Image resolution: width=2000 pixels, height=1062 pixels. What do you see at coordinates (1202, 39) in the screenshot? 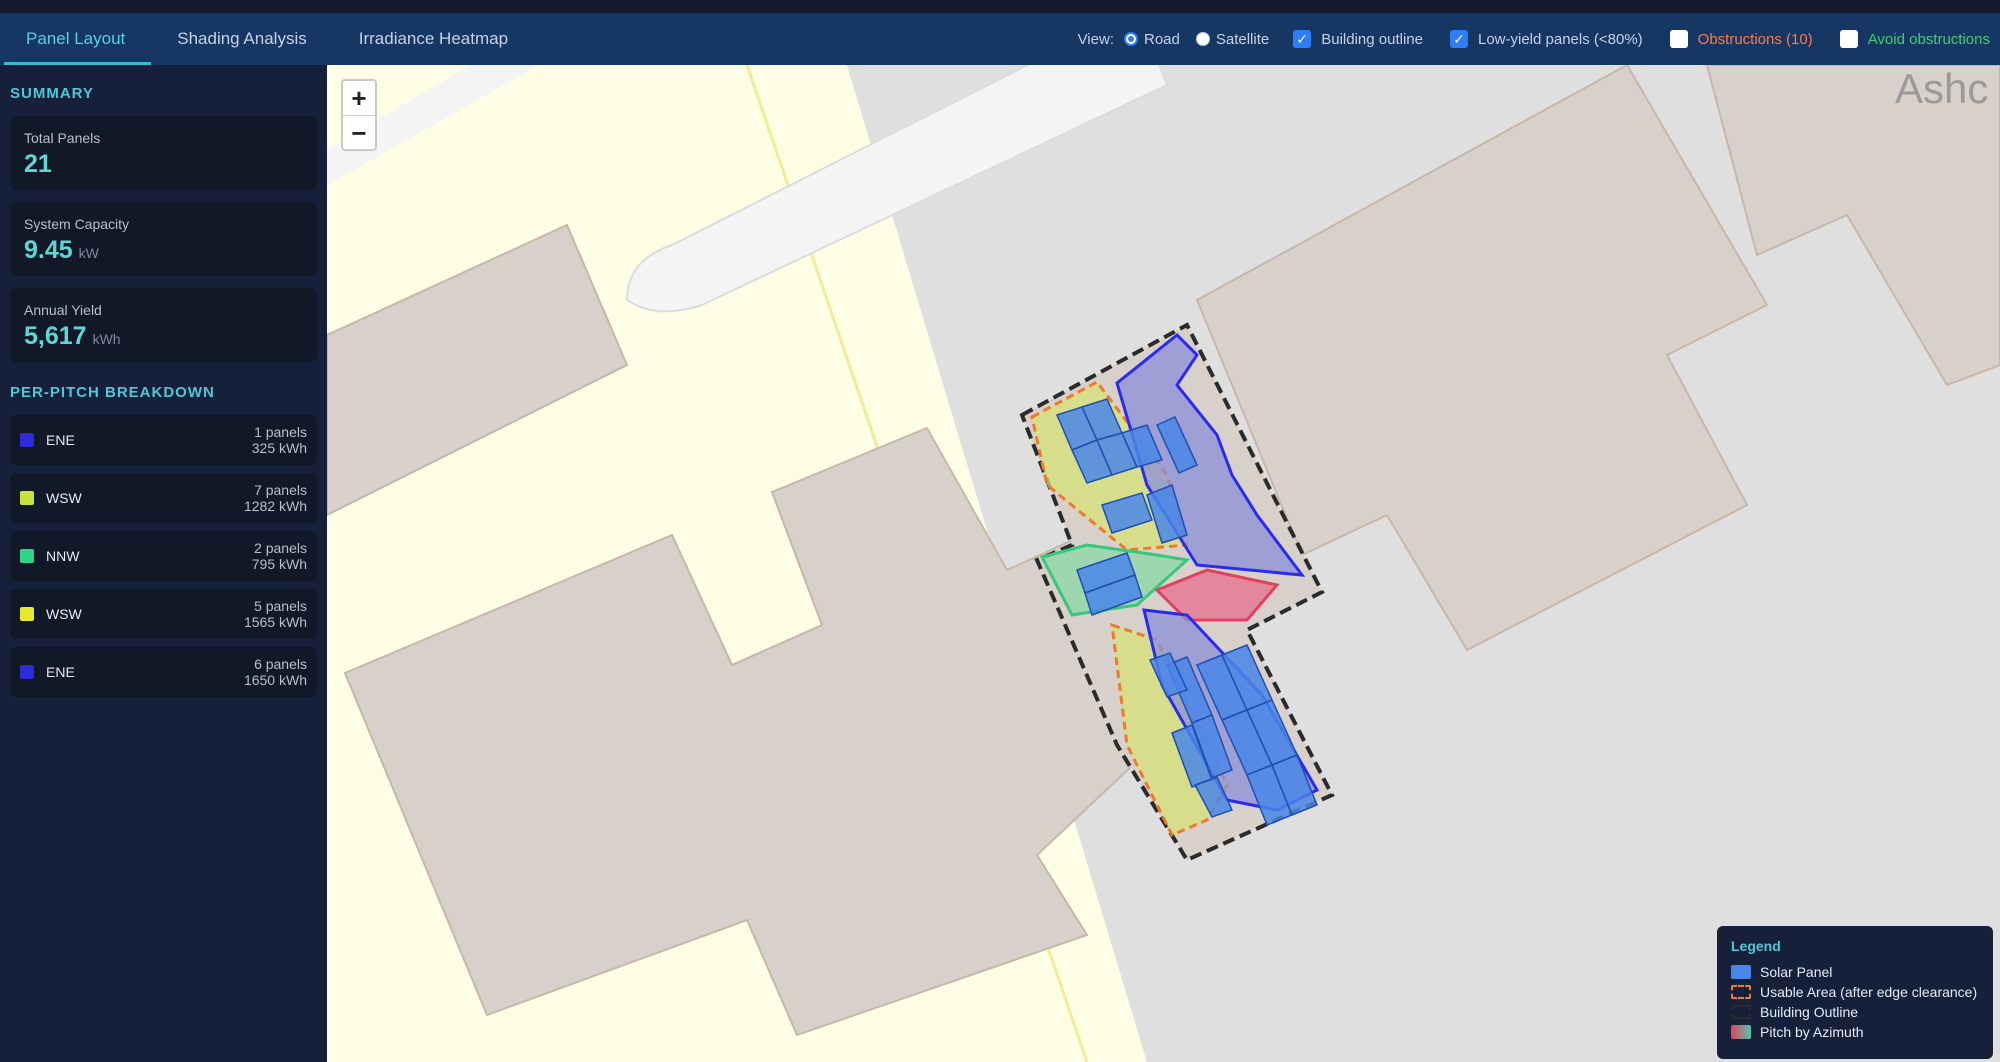
I see `satellite-radio` at bounding box center [1202, 39].